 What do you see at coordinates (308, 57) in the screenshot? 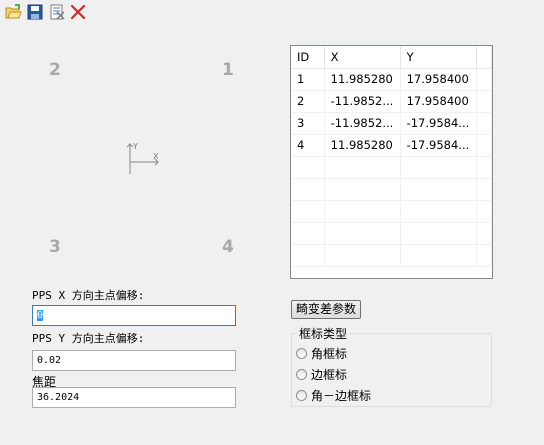
I see `column-header-id: ID` at bounding box center [308, 57].